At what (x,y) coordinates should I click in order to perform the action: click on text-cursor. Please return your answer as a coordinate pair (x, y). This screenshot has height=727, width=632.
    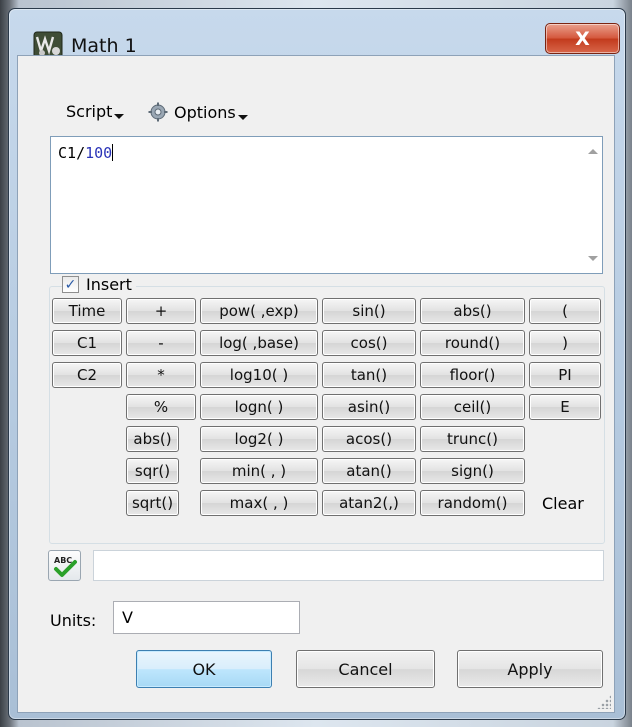
    Looking at the image, I should click on (113, 152).